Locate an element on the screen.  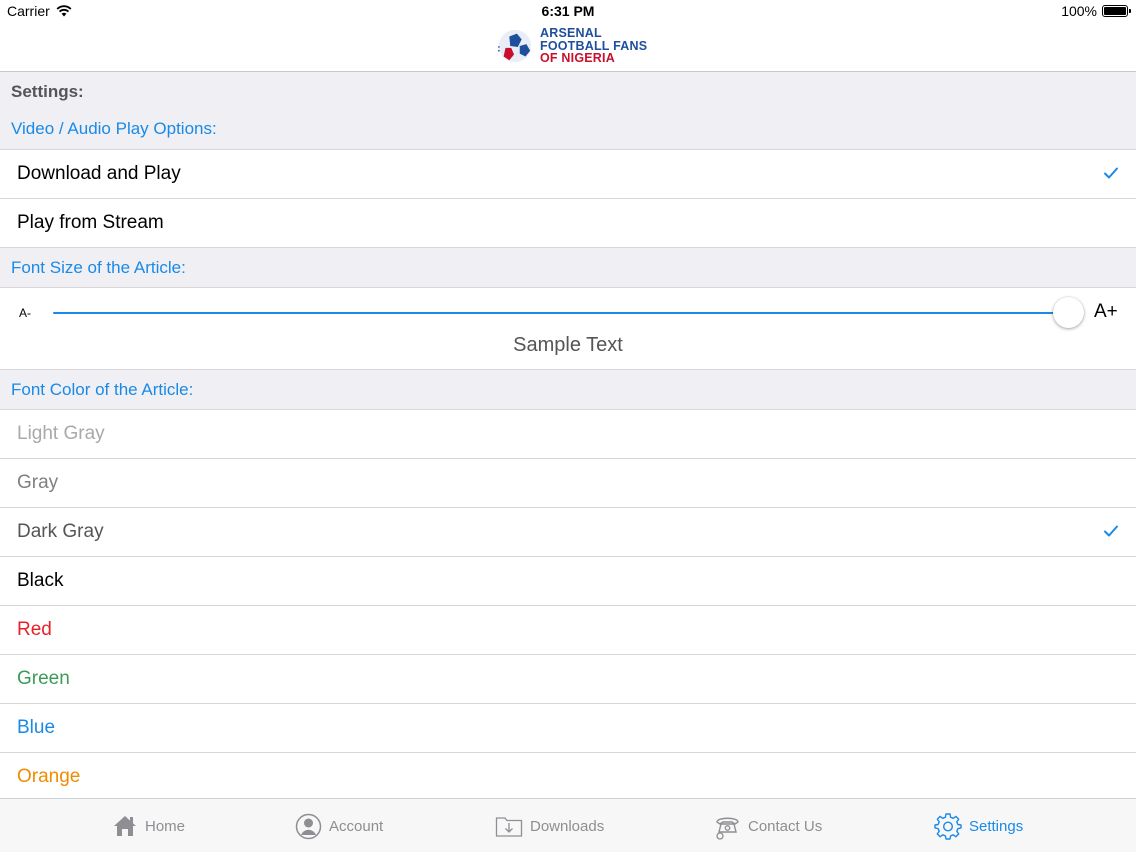
color-option-label: Green is located at coordinates (43, 678).